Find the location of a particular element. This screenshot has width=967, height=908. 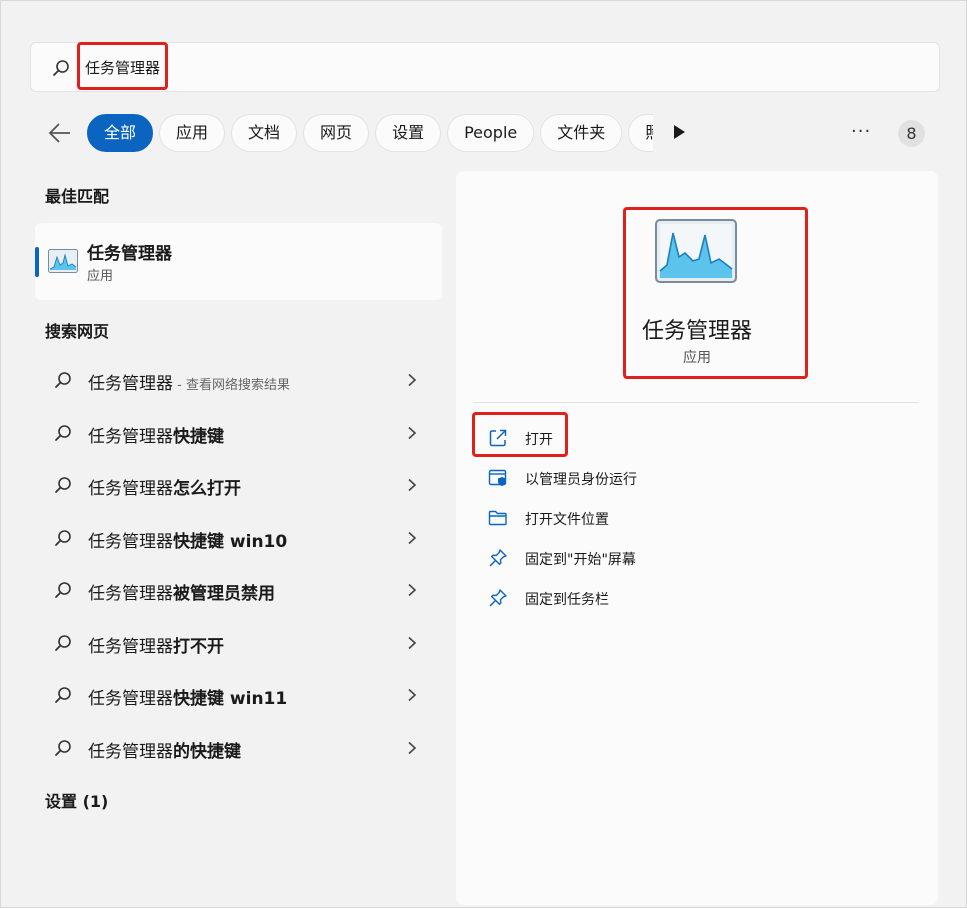

best-match-subtitle: 应用 is located at coordinates (100, 276).